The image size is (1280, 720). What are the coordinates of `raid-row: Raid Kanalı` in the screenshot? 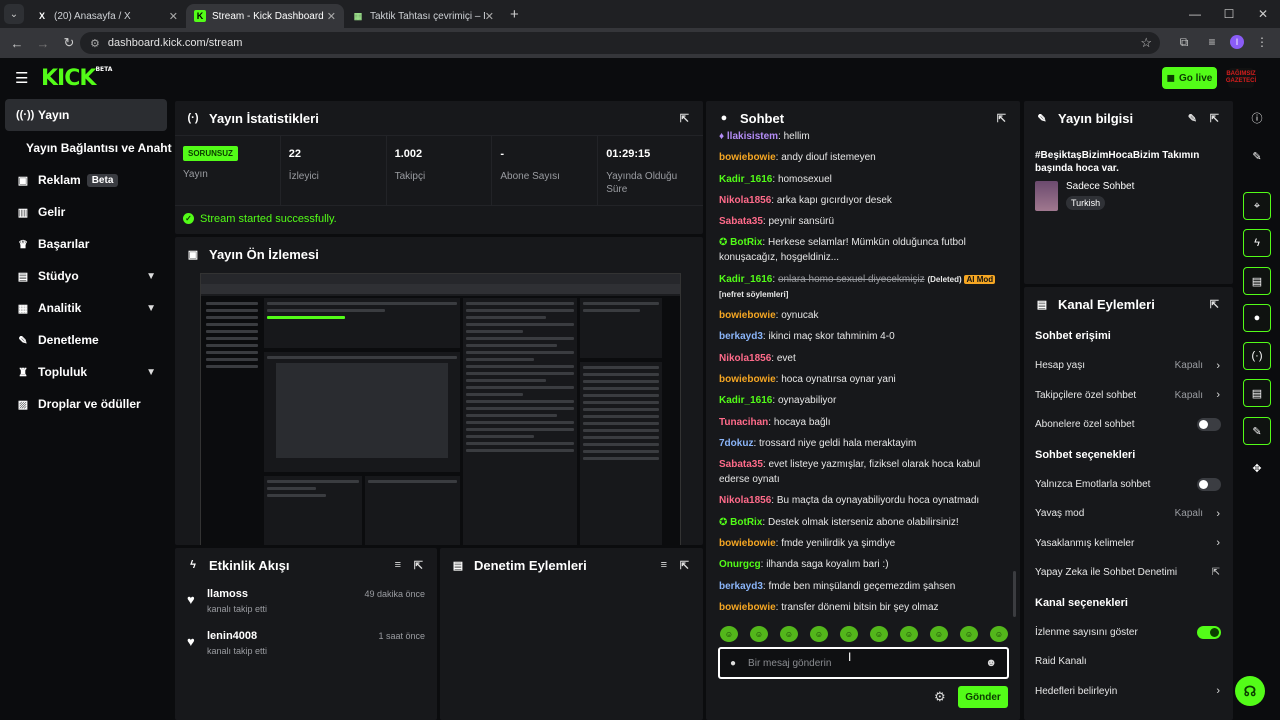 It's located at (1128, 662).